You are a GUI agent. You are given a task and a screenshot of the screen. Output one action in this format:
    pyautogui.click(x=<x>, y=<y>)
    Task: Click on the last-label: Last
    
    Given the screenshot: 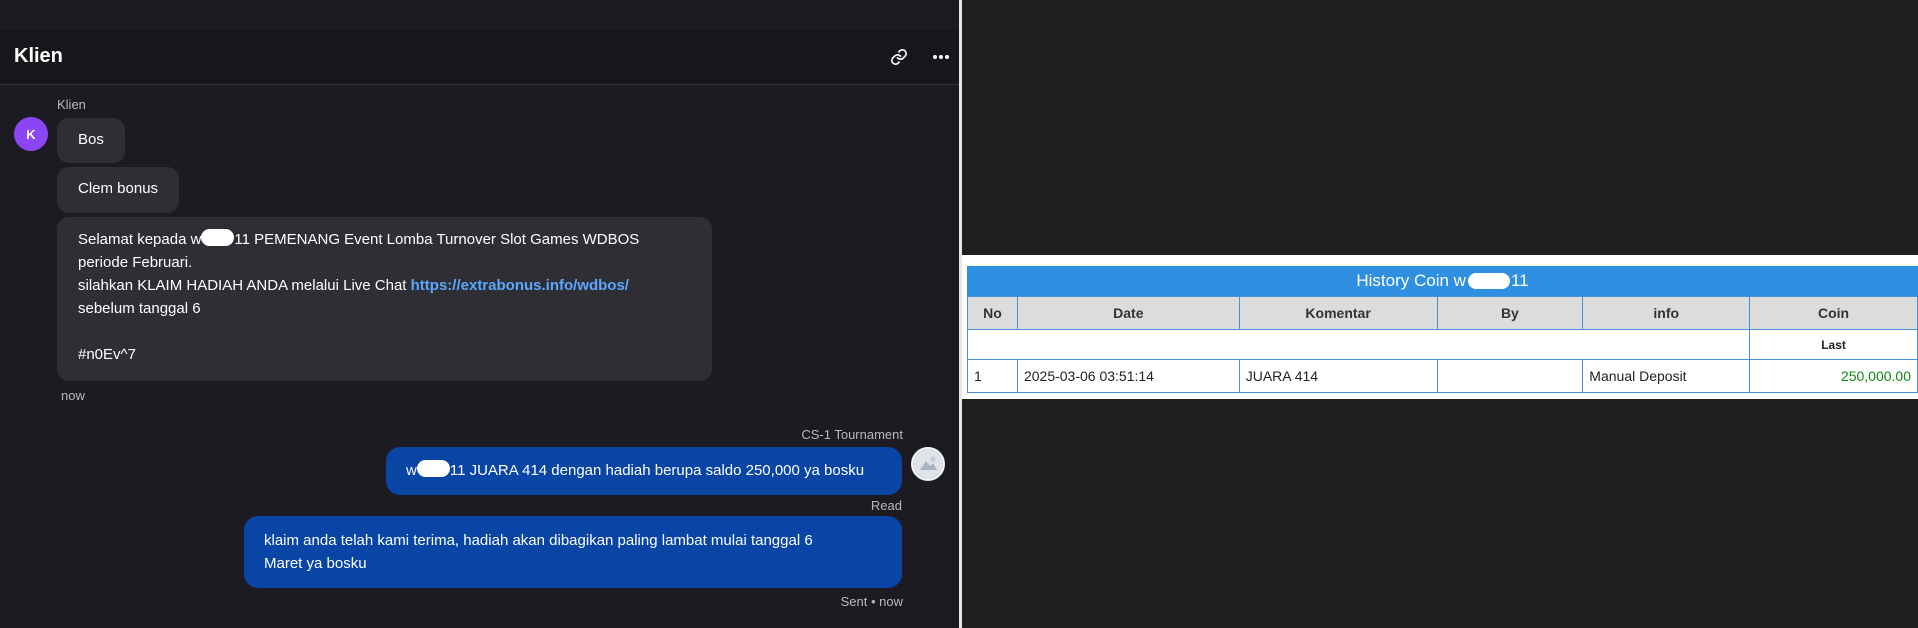 What is the action you would take?
    pyautogui.click(x=1833, y=344)
    